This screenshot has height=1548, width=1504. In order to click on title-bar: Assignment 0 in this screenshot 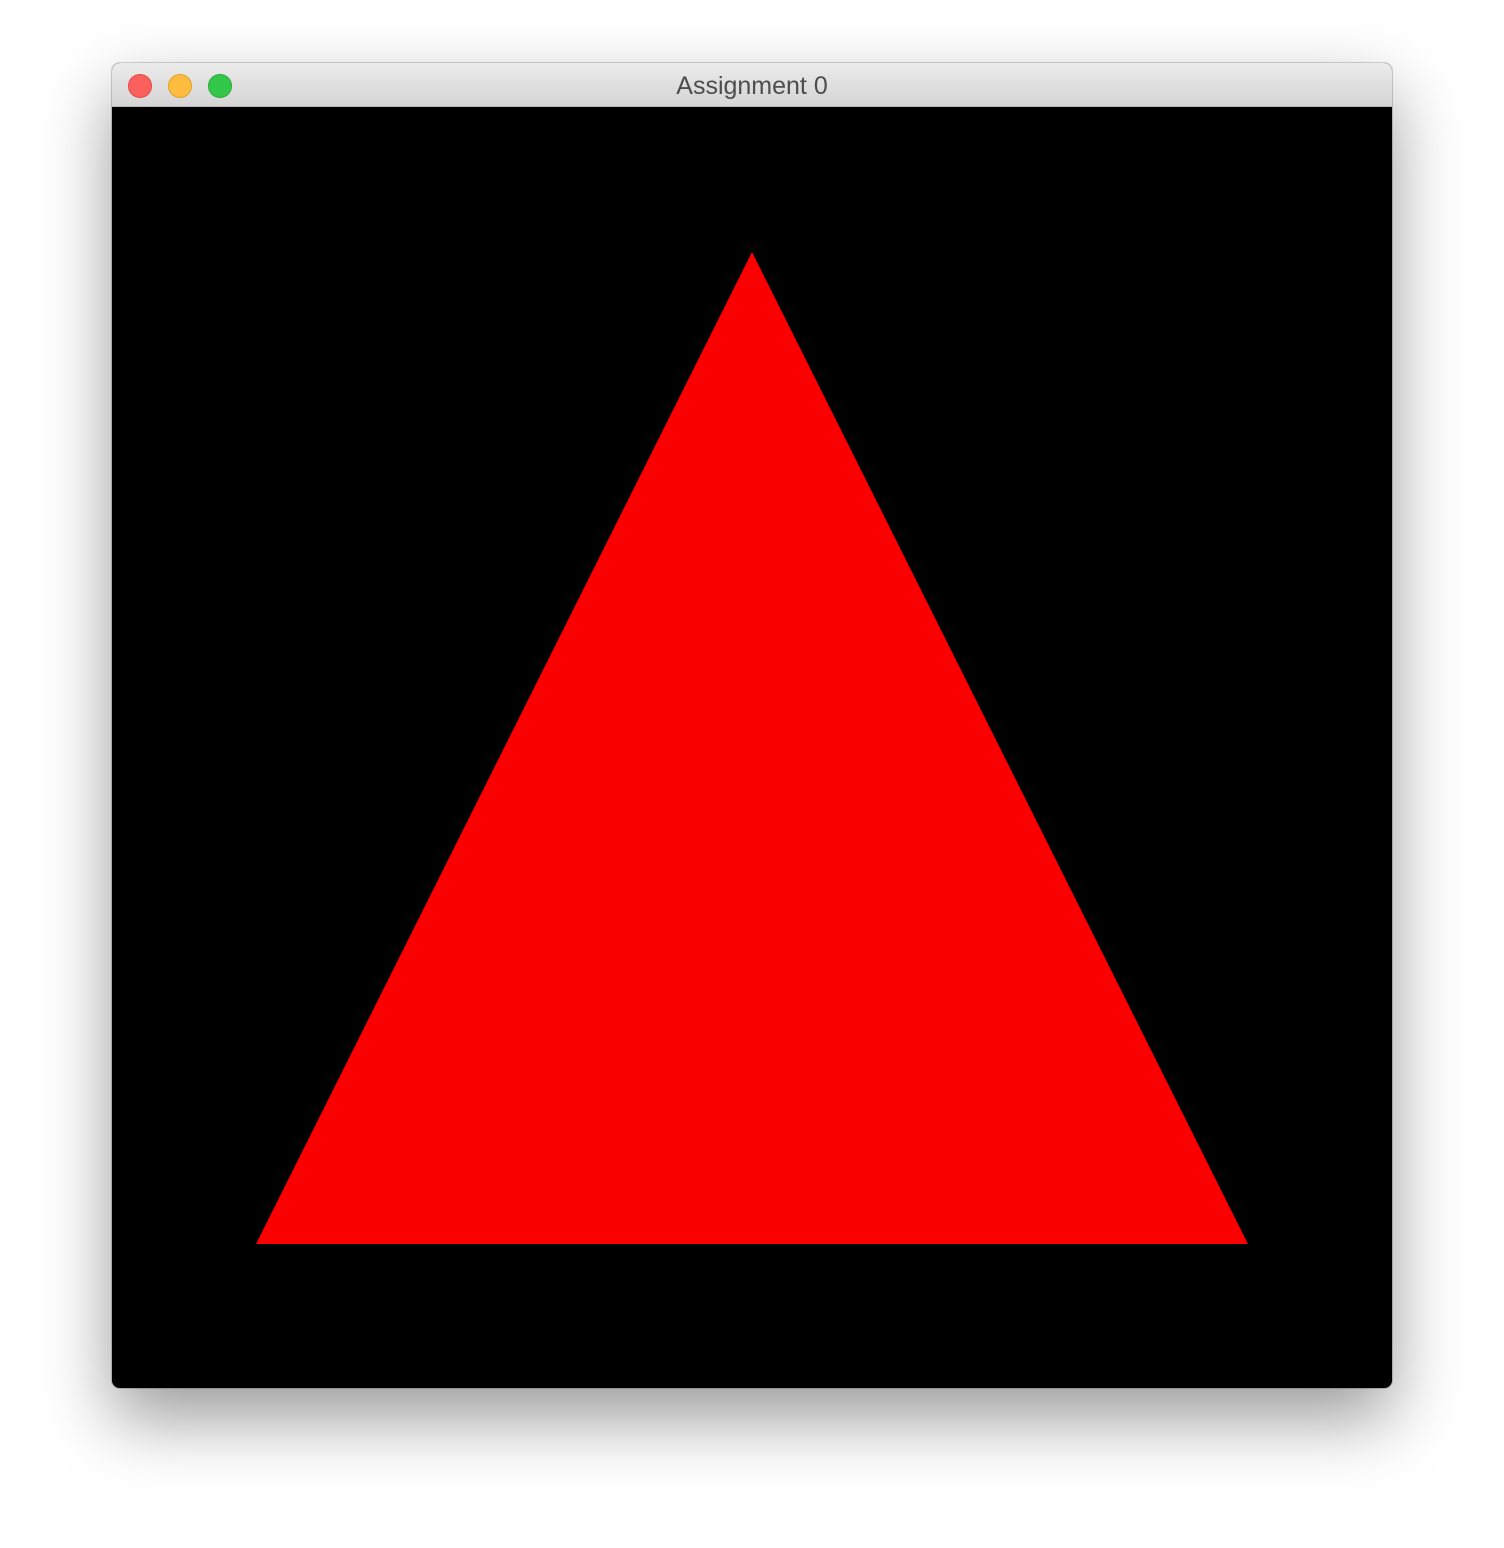, I will do `click(752, 85)`.